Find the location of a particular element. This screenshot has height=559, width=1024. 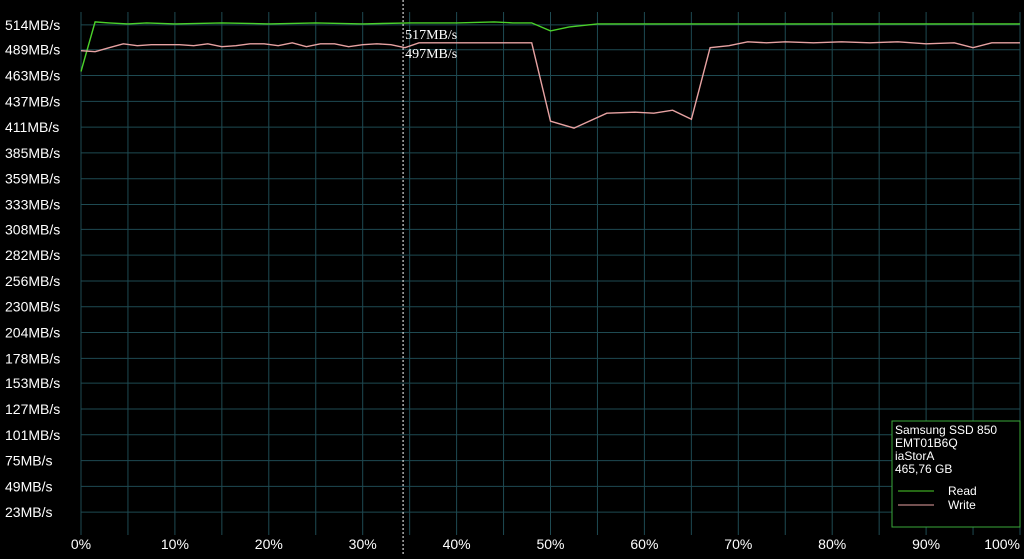

x-tick-label-2: 20% is located at coordinates (269, 544).